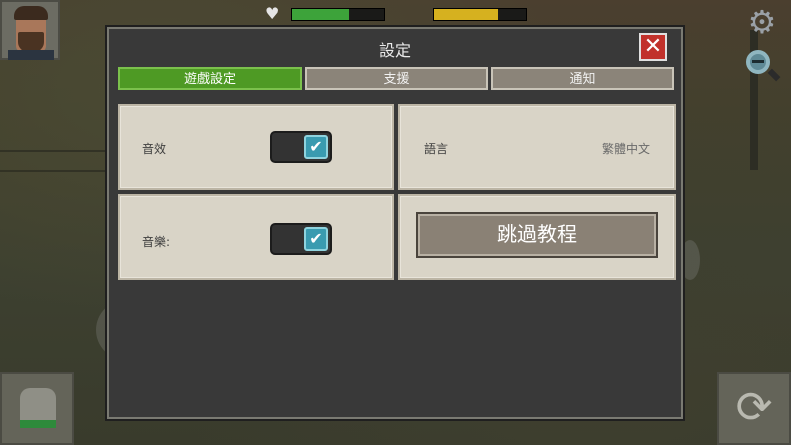  I want to click on zoom-handle, so click(774, 75).